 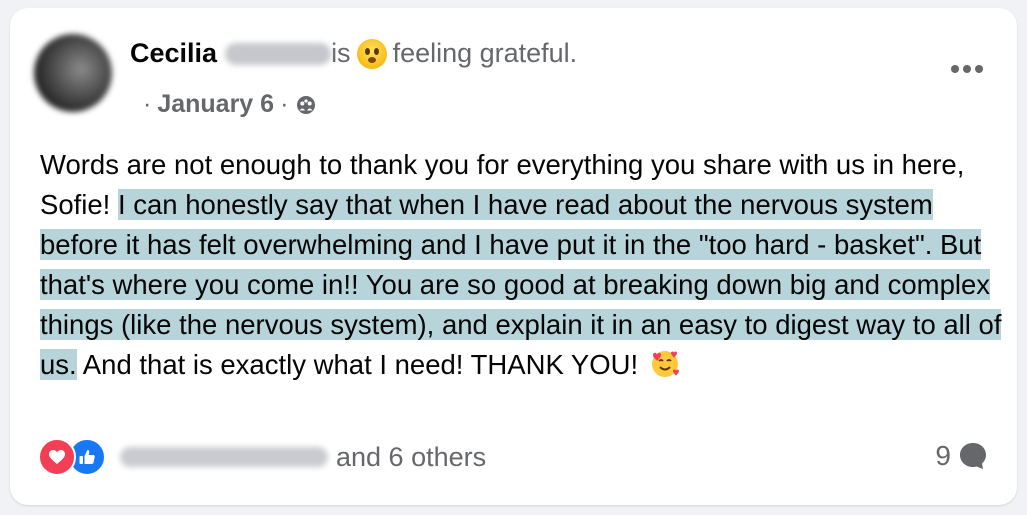 I want to click on comments-count: 9, so click(x=962, y=456).